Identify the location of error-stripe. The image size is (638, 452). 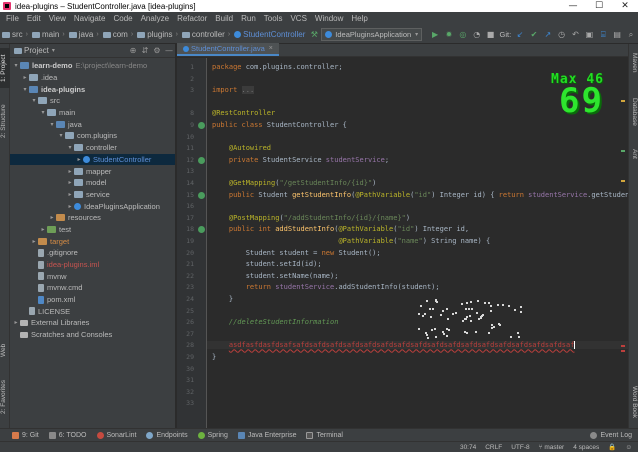
(623, 240).